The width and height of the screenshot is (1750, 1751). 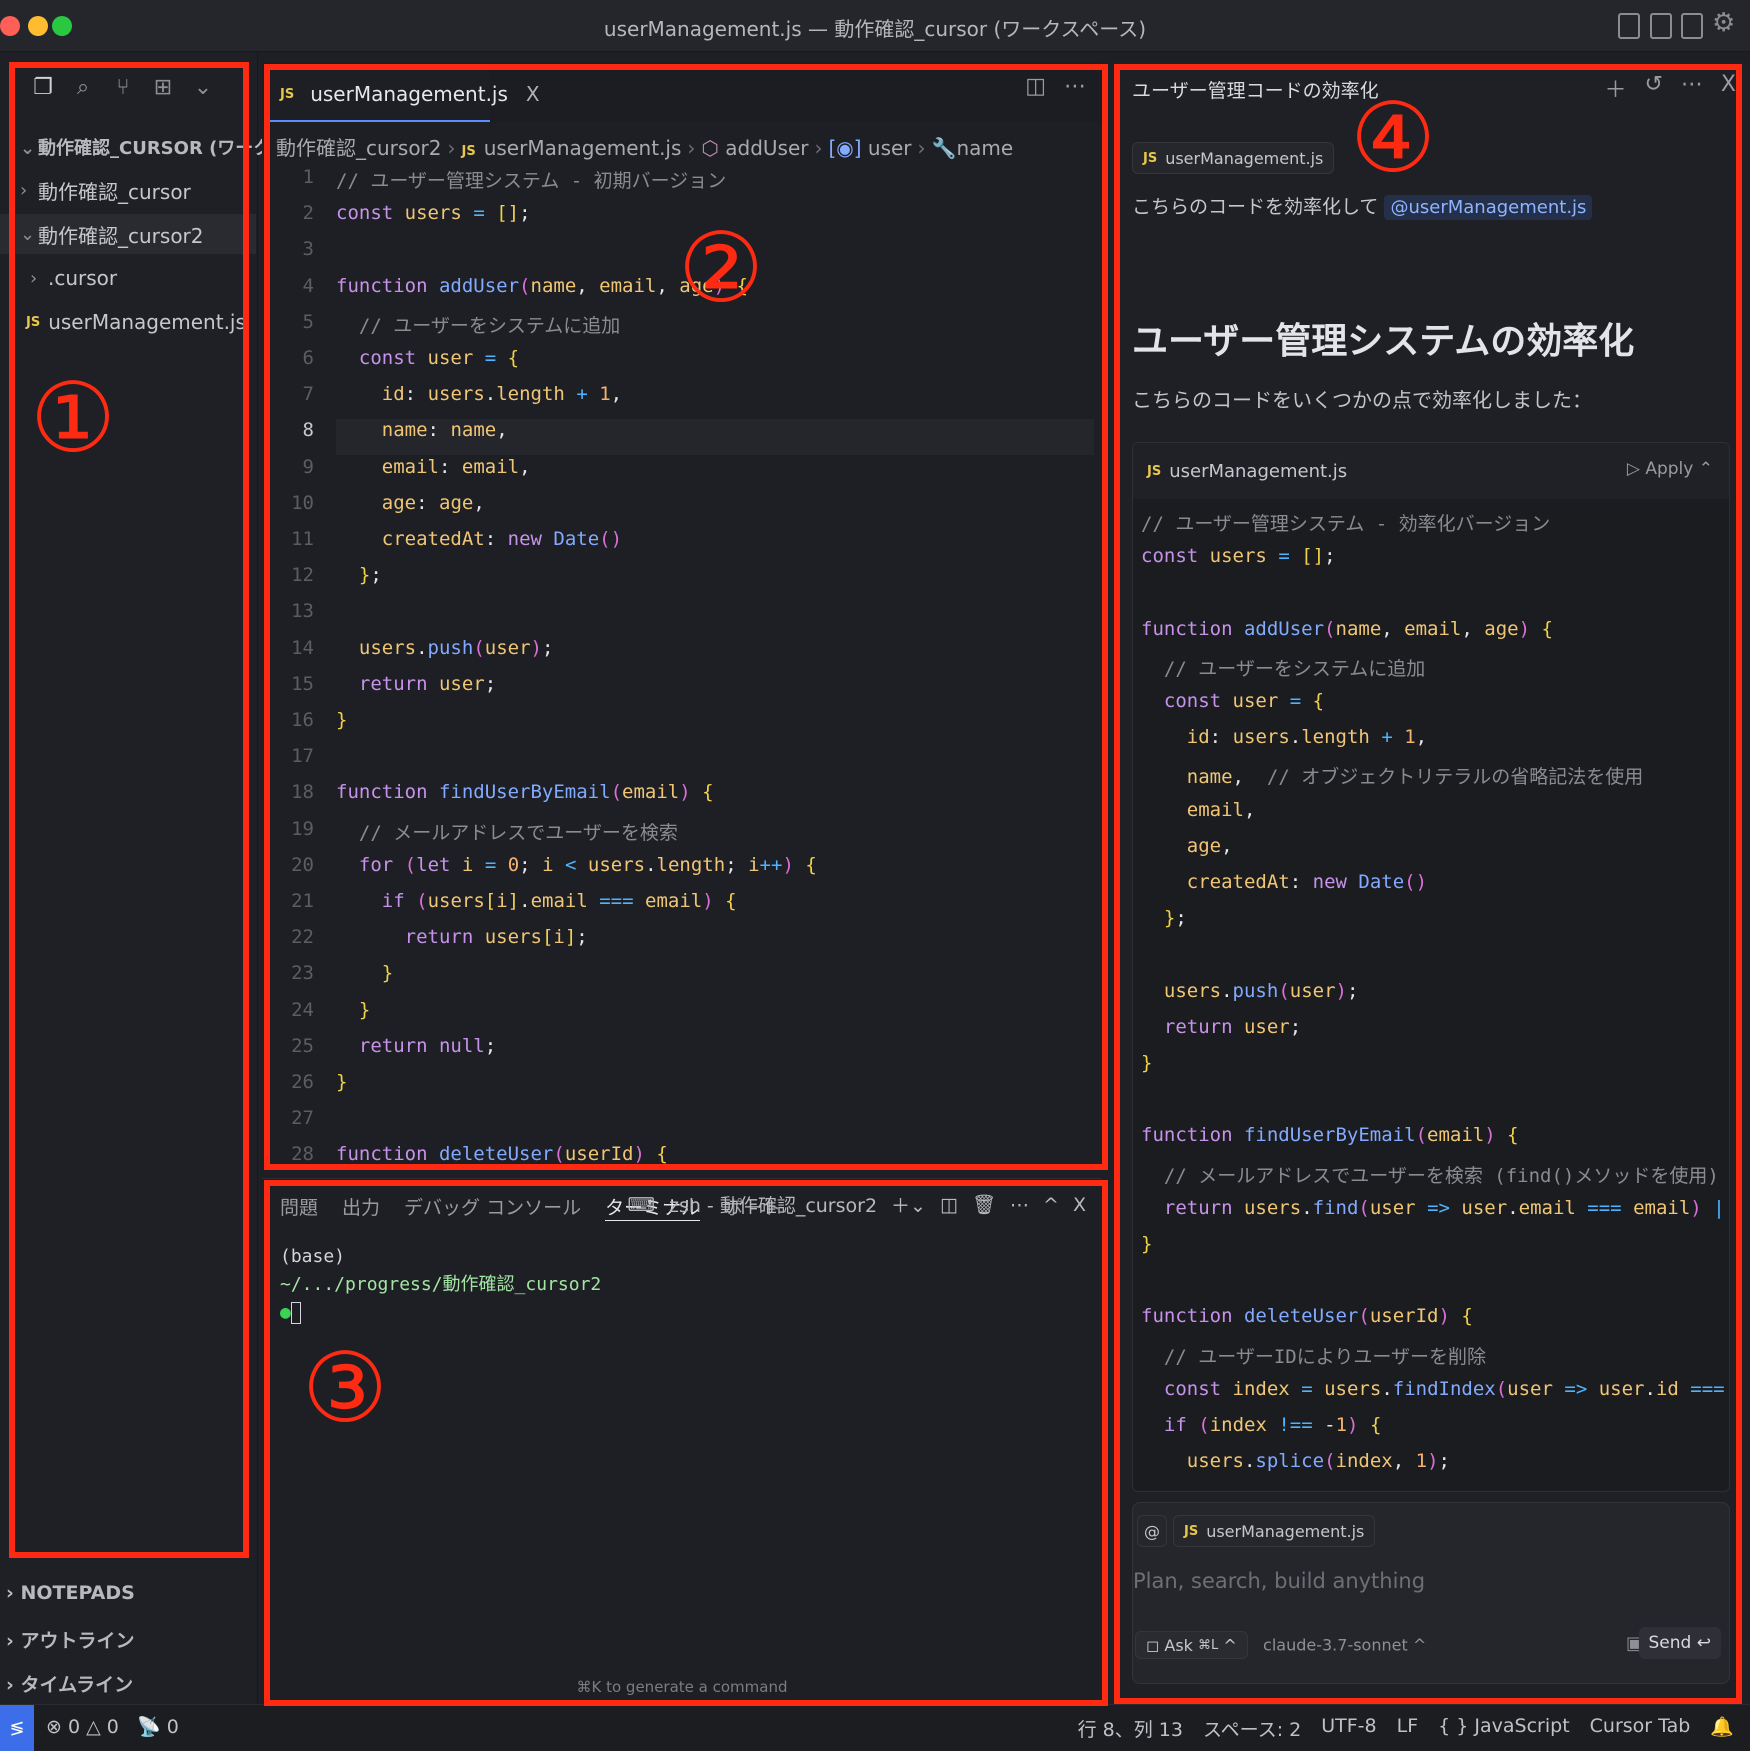 What do you see at coordinates (1615, 88) in the screenshot?
I see `new-chat-plus-icon: ＋` at bounding box center [1615, 88].